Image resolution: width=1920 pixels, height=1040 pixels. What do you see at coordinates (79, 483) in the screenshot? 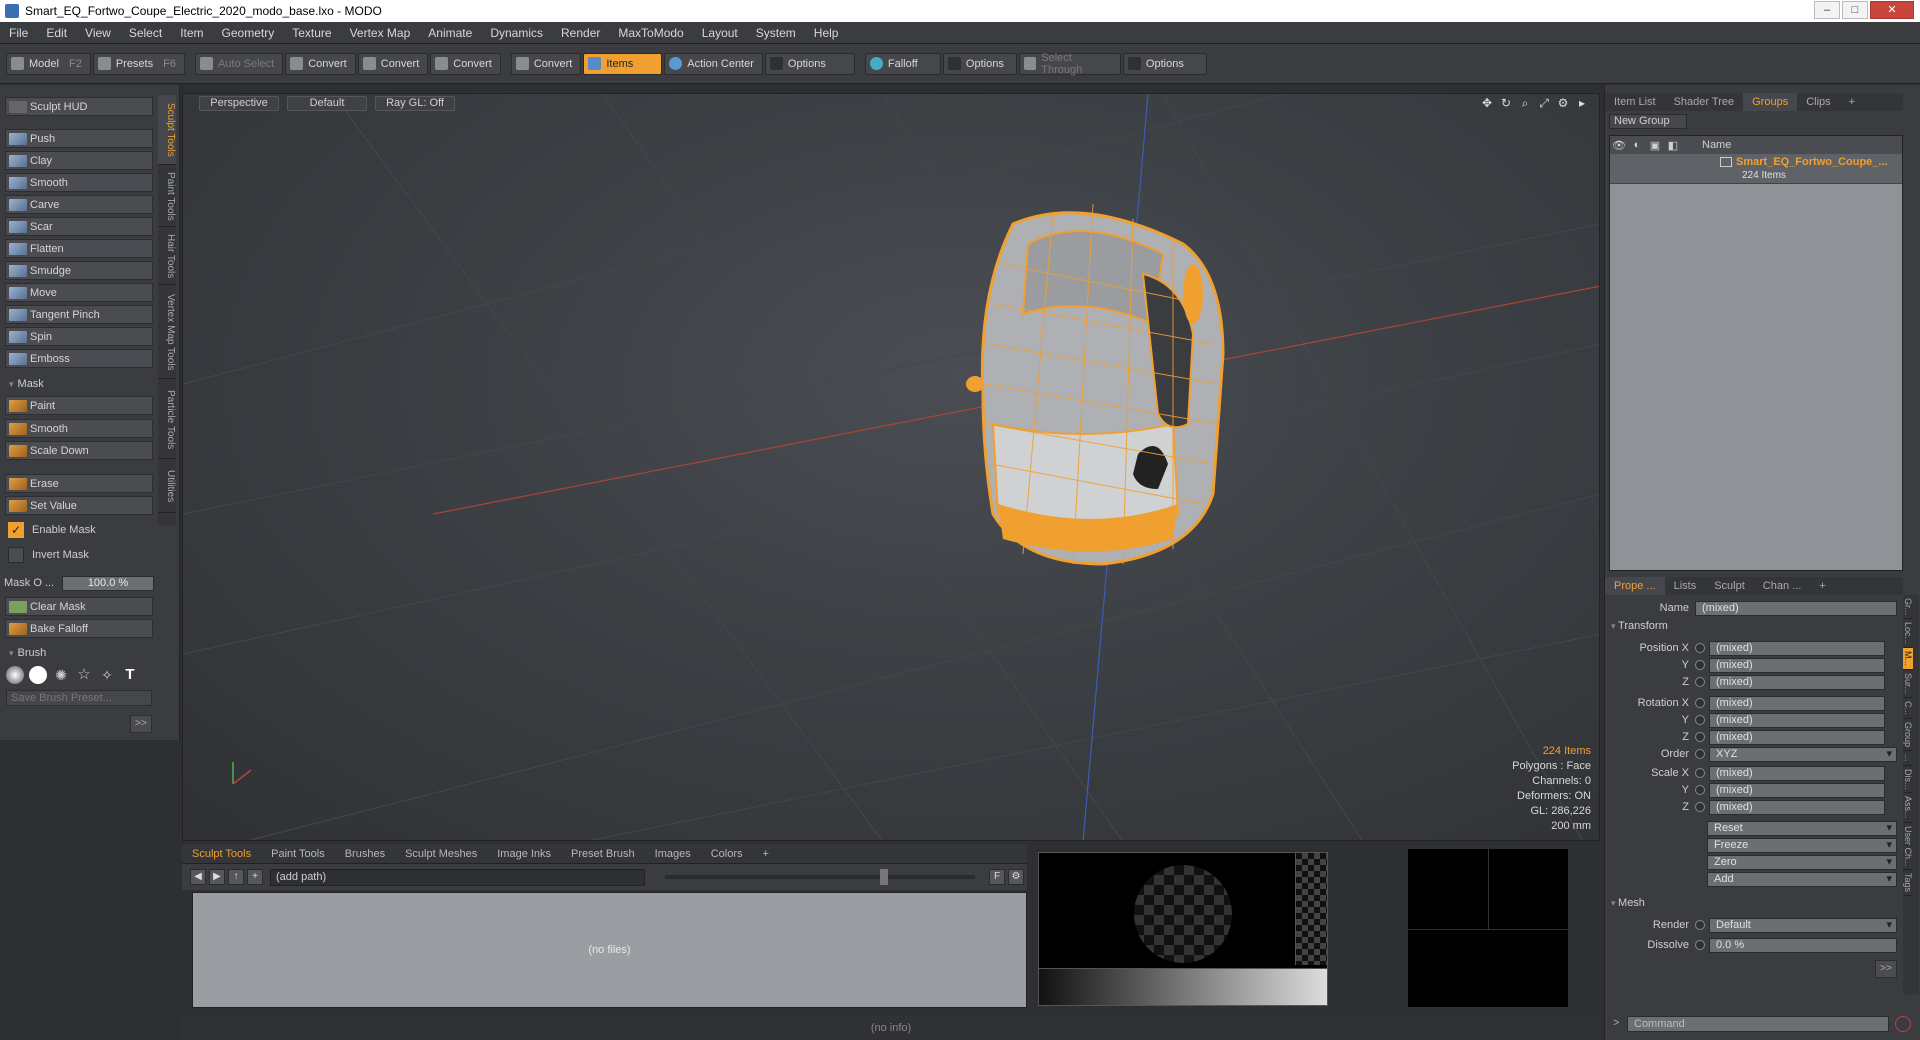
I see `erase-button: Erase` at bounding box center [79, 483].